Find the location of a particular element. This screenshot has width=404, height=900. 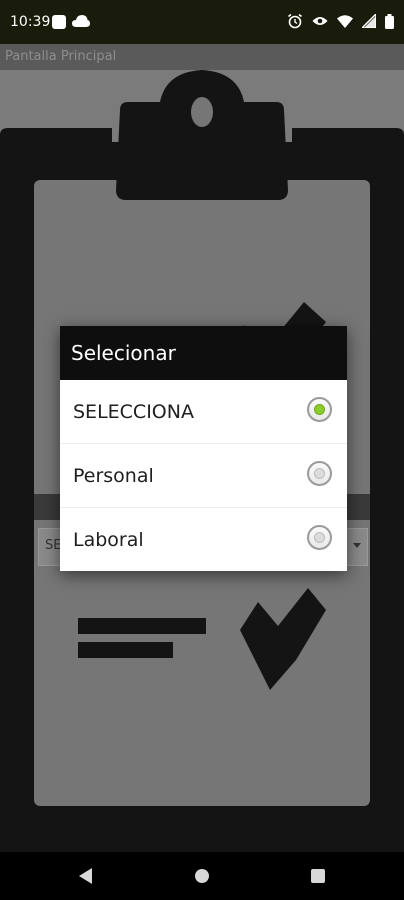

status-bar: 10:39 is located at coordinates (202, 22).